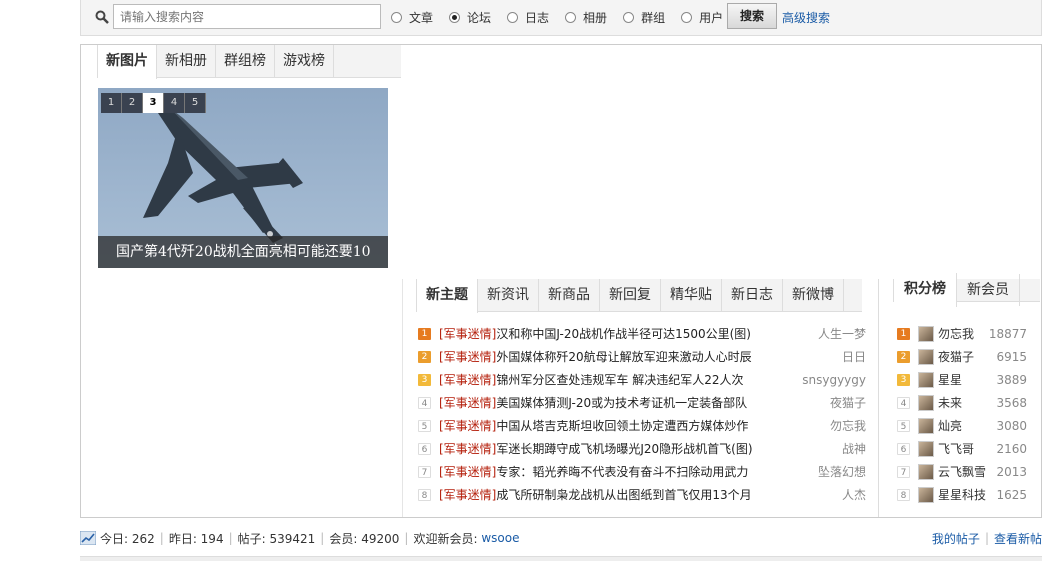 This screenshot has width=1054, height=561. Describe the element at coordinates (878, 398) in the screenshot. I see `divider` at that location.